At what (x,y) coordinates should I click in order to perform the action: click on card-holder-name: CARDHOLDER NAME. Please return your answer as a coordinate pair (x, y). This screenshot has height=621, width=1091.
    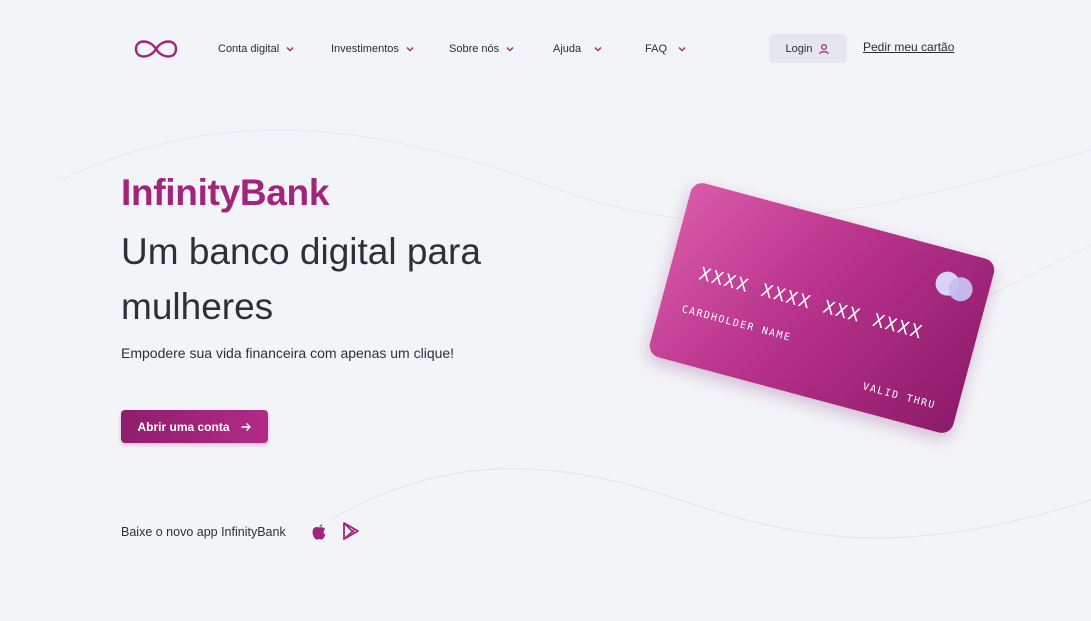
    Looking at the image, I should click on (736, 323).